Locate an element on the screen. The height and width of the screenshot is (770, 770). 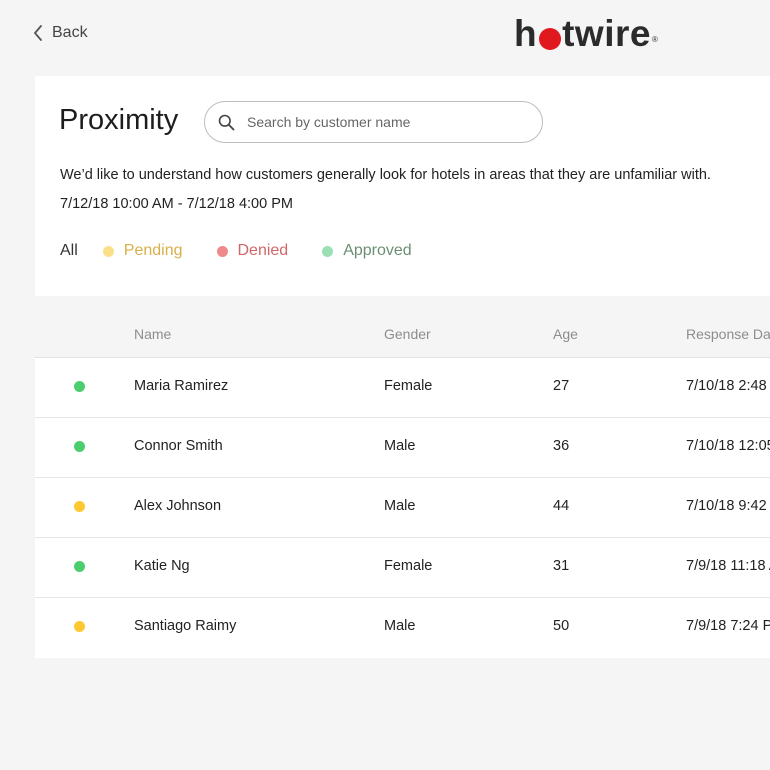
status-filters: All Pending Denied Approved is located at coordinates (236, 251).